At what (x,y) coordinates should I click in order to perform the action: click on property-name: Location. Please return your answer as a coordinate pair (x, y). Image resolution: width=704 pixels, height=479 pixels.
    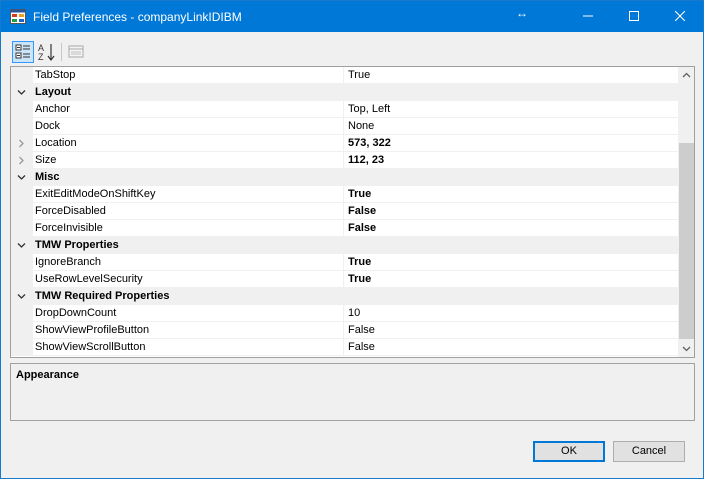
    Looking at the image, I should click on (56, 143).